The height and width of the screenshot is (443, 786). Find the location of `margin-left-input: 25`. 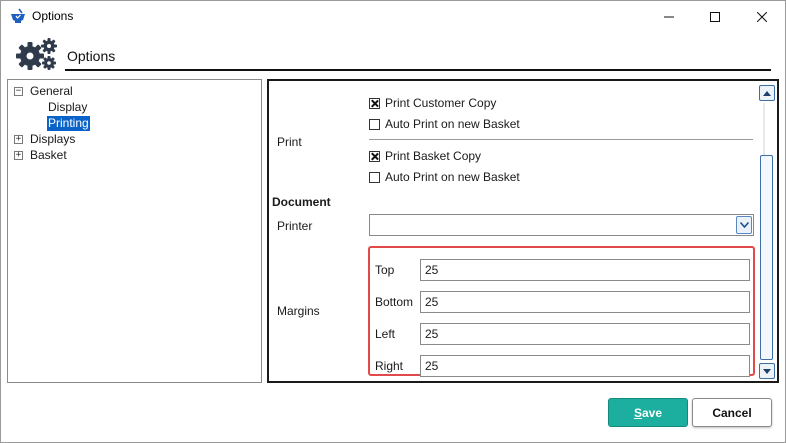

margin-left-input: 25 is located at coordinates (585, 334).